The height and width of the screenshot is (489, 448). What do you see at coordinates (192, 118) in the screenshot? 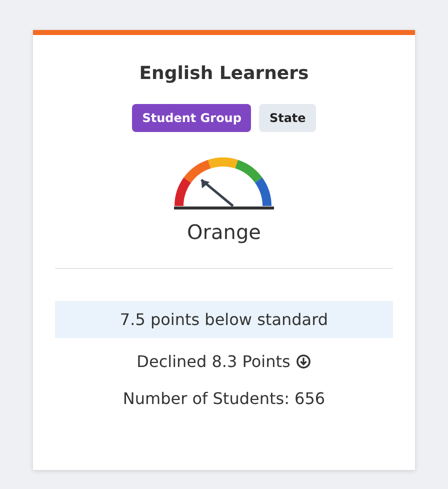
I see `tab: Student Group` at bounding box center [192, 118].